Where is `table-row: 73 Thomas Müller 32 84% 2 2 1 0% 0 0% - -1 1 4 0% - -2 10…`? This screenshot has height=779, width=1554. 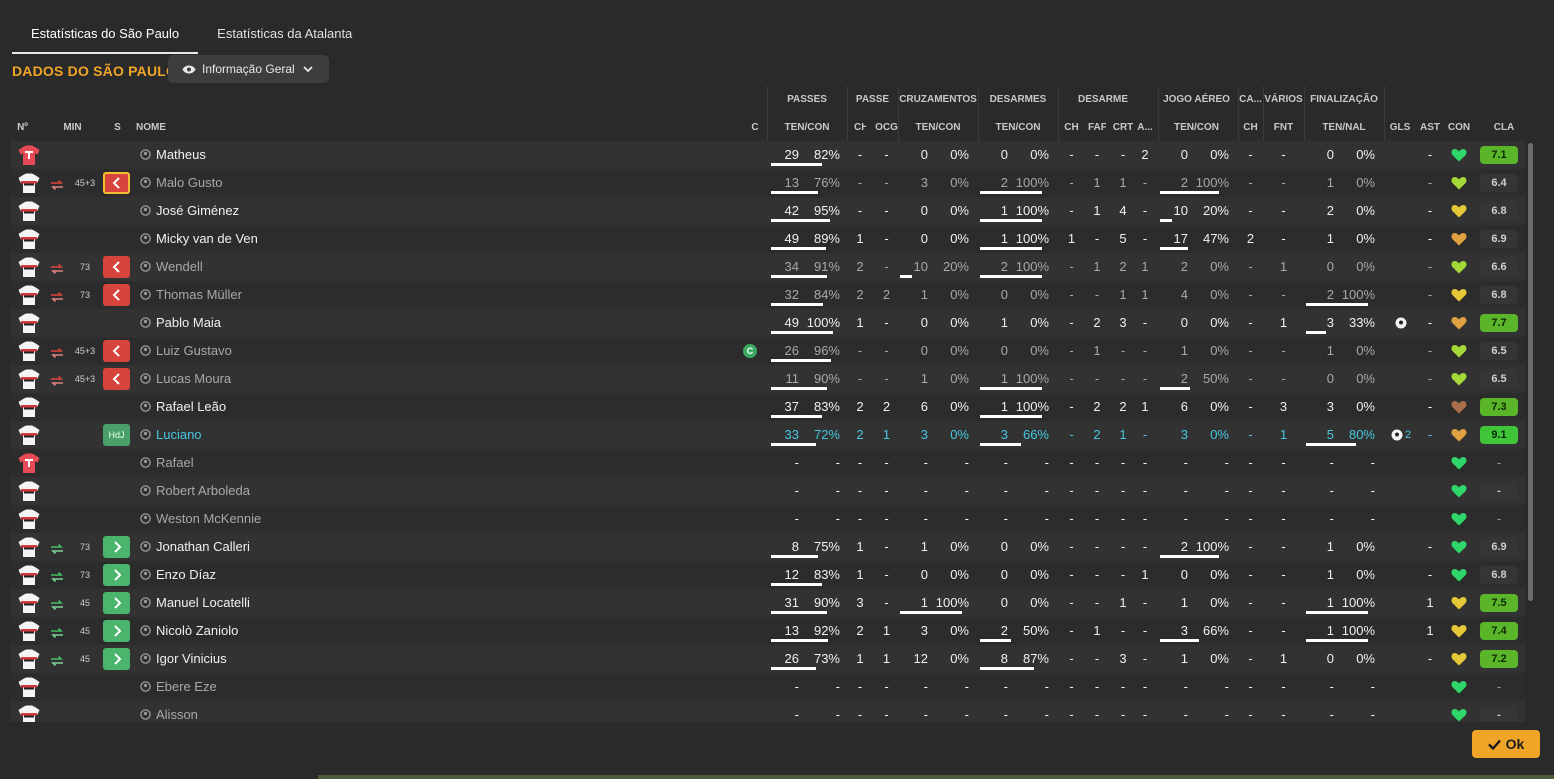 table-row: 73 Thomas Müller 32 84% 2 2 1 0% 0 0% - -1 1 4 0% - -2 10… is located at coordinates (767, 295).